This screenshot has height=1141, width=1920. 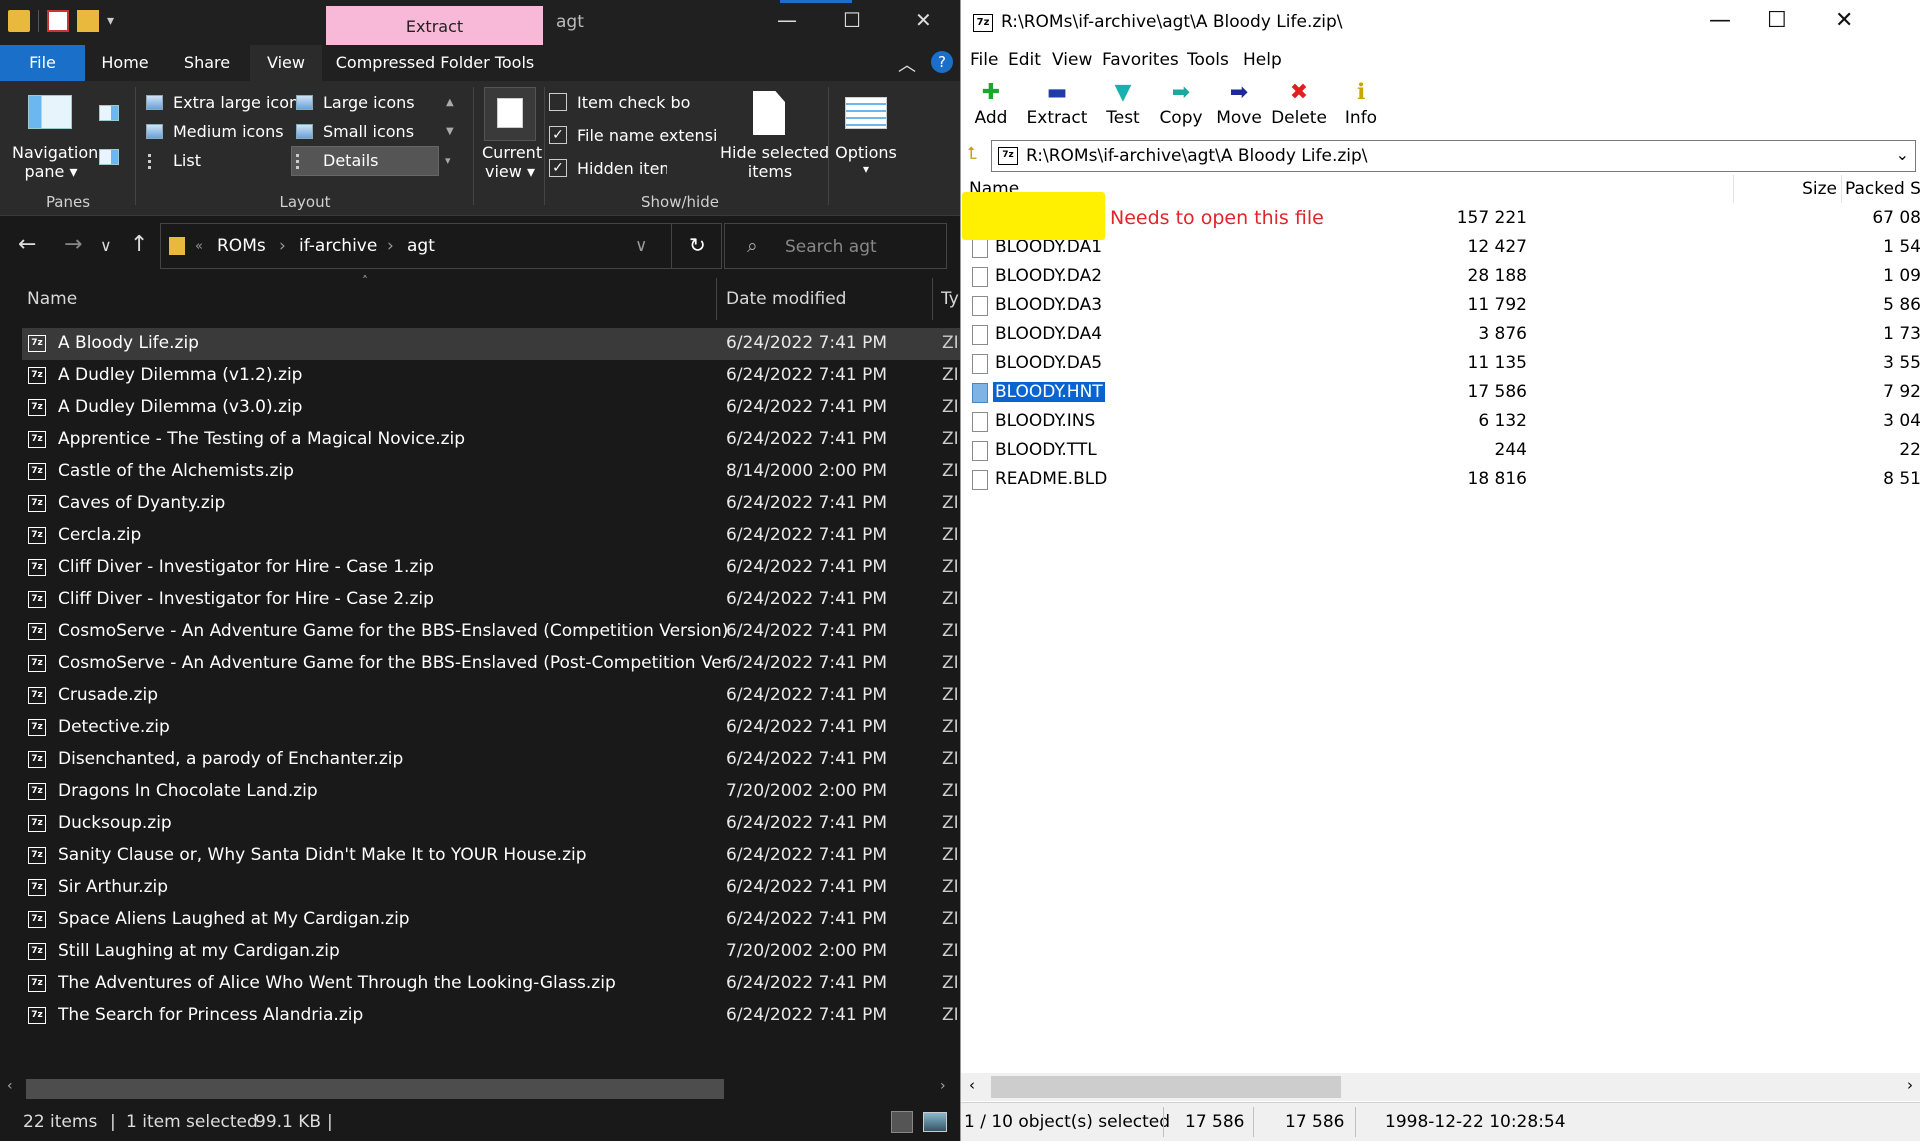 I want to click on path-dropdown-icon: ⌄, so click(x=1902, y=154).